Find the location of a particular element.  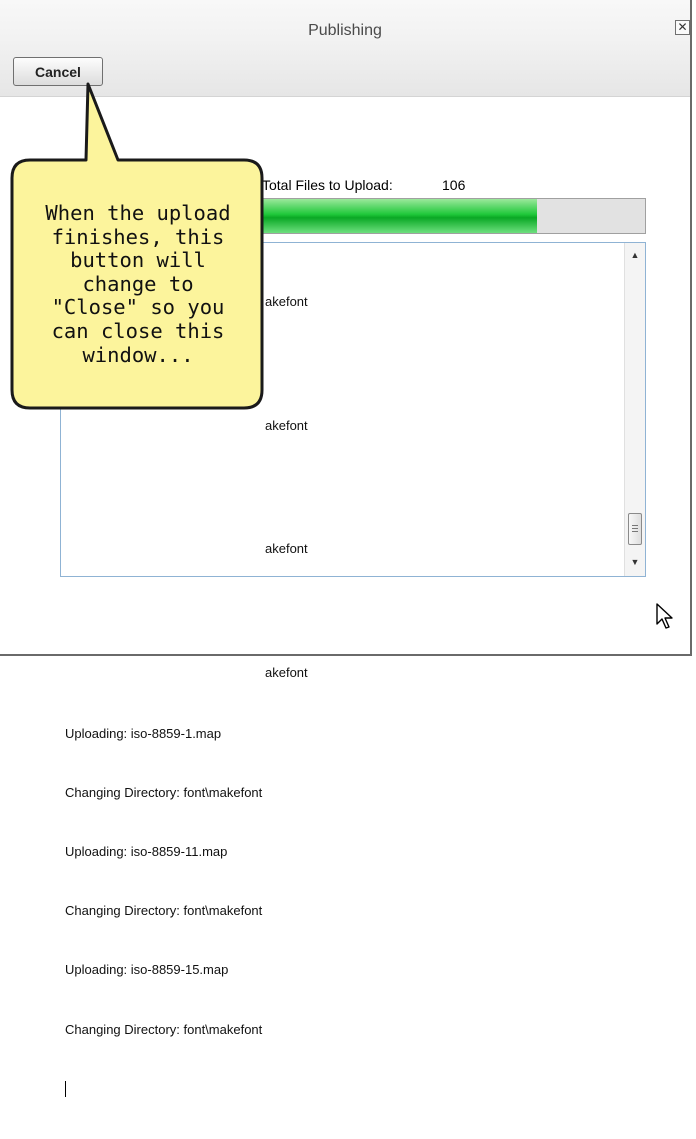

dialog-header: Publishing ✕ Cancel is located at coordinates (345, 48).